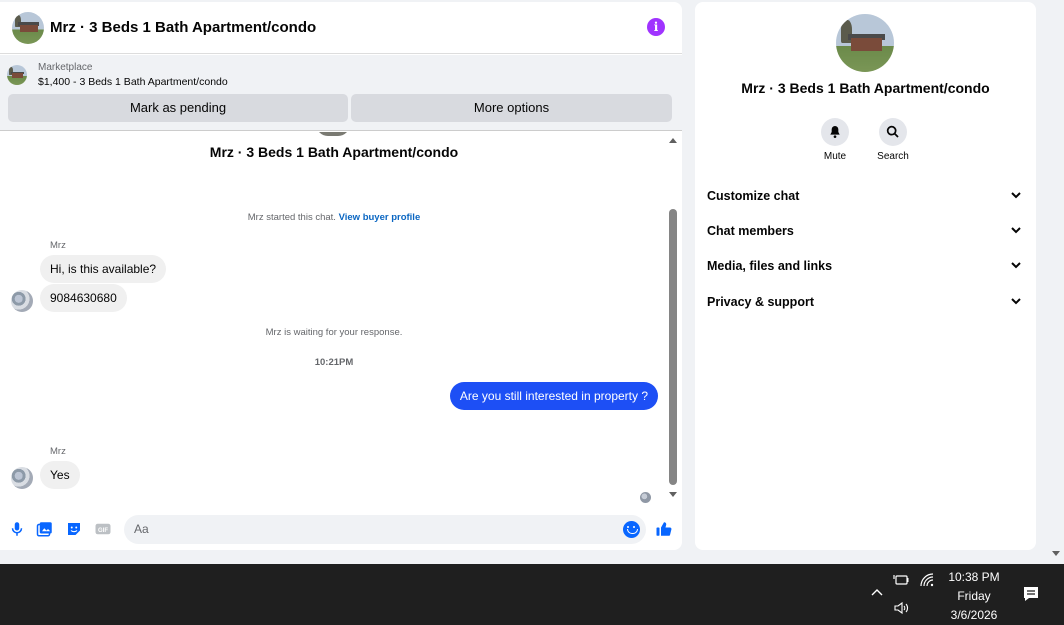 The height and width of the screenshot is (625, 1064). Describe the element at coordinates (835, 132) in the screenshot. I see `bell-icon` at that location.